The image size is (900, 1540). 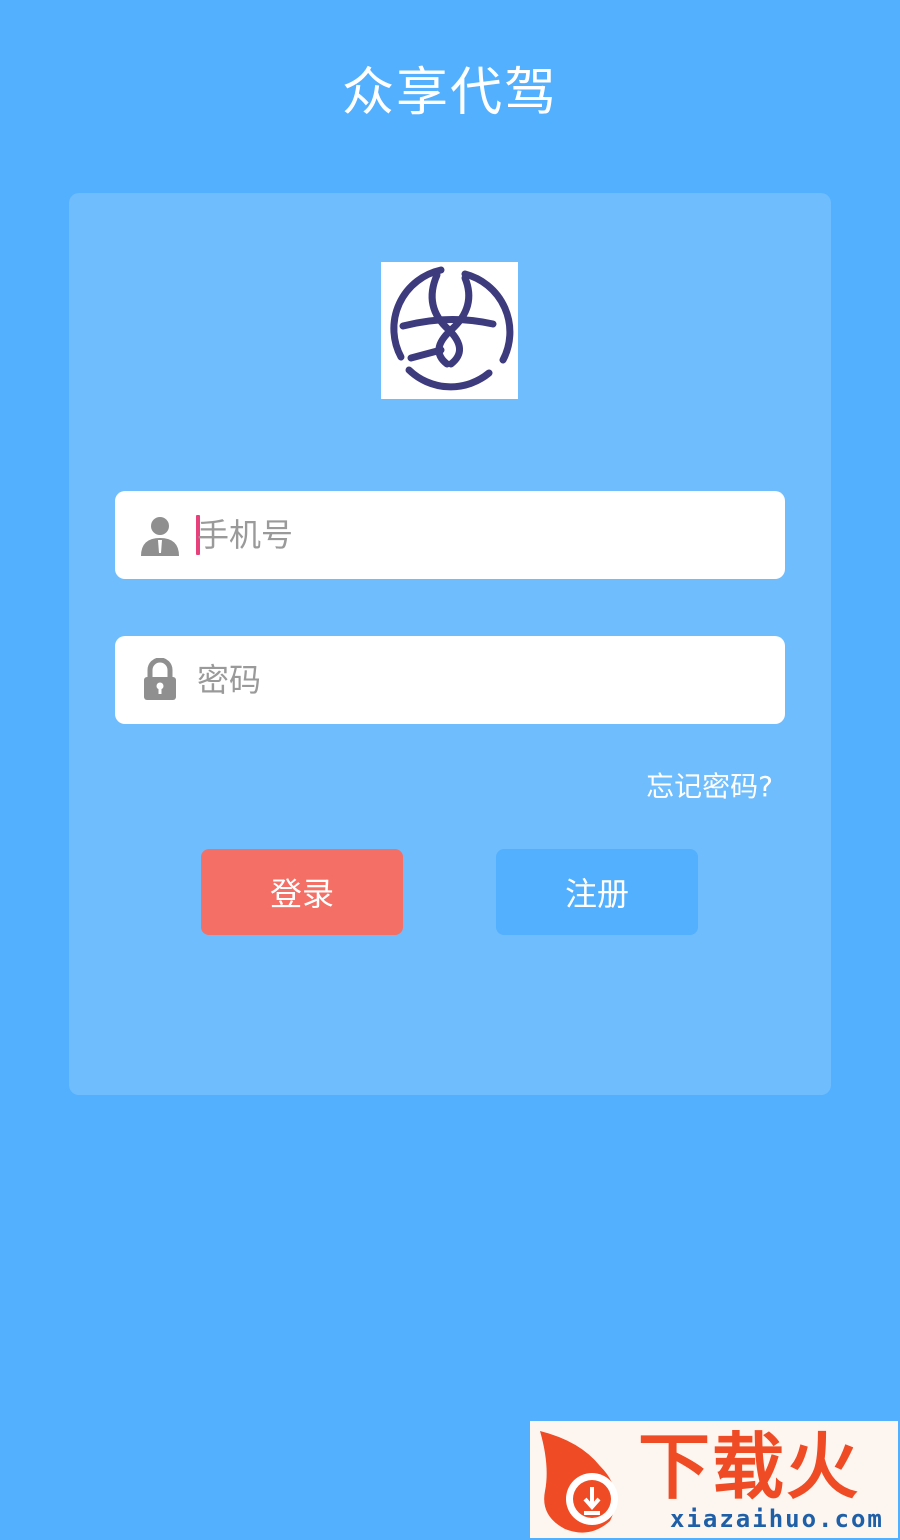 I want to click on login-button: 登录, so click(x=302, y=892).